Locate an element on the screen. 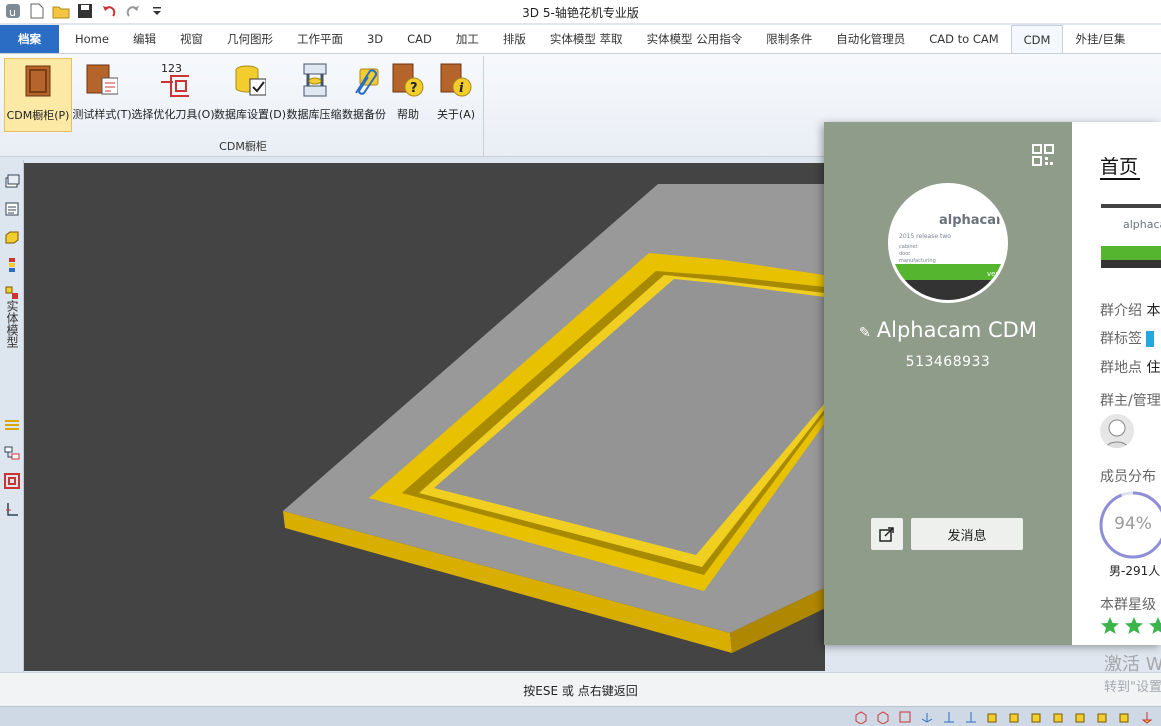 This screenshot has height=726, width=1161. view-iso-icon is located at coordinates (861, 717).